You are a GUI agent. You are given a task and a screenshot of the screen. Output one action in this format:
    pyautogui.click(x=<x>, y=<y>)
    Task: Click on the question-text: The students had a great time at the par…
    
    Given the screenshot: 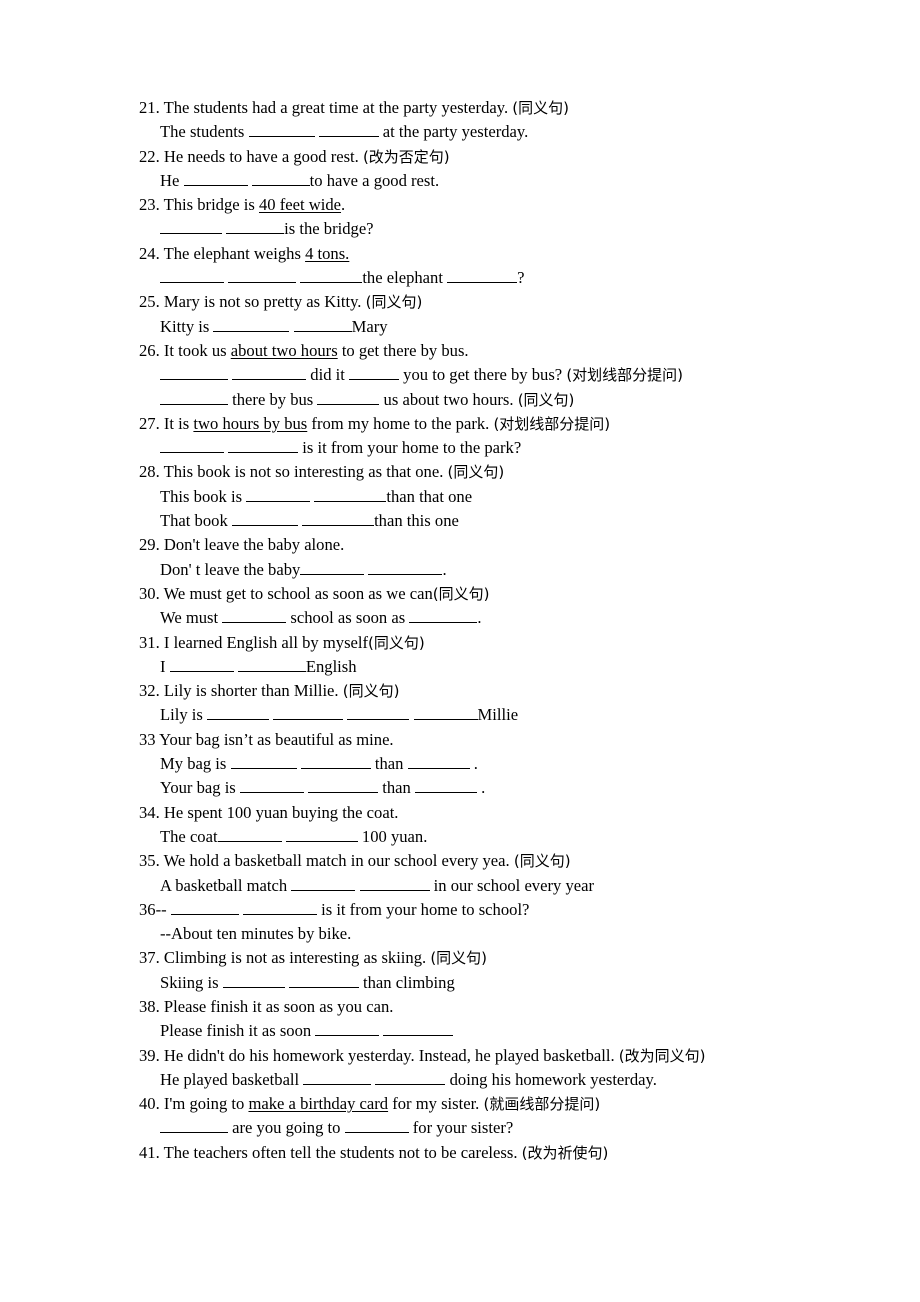 What is the action you would take?
    pyautogui.click(x=338, y=107)
    